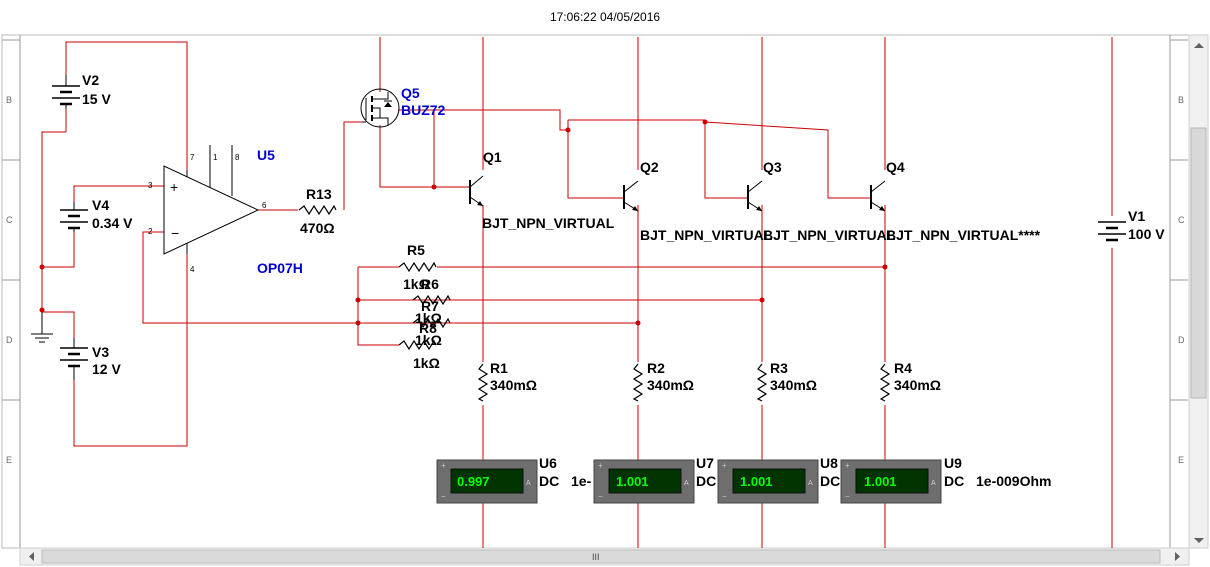 The width and height of the screenshot is (1210, 567). What do you see at coordinates (1013, 481) in the screenshot?
I see `meter-extra: 1e-009Ohm` at bounding box center [1013, 481].